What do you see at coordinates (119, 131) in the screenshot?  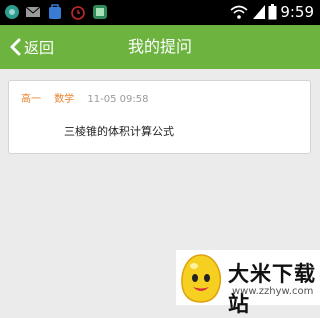 I see `question-text: 三棱锥的体积计算公式` at bounding box center [119, 131].